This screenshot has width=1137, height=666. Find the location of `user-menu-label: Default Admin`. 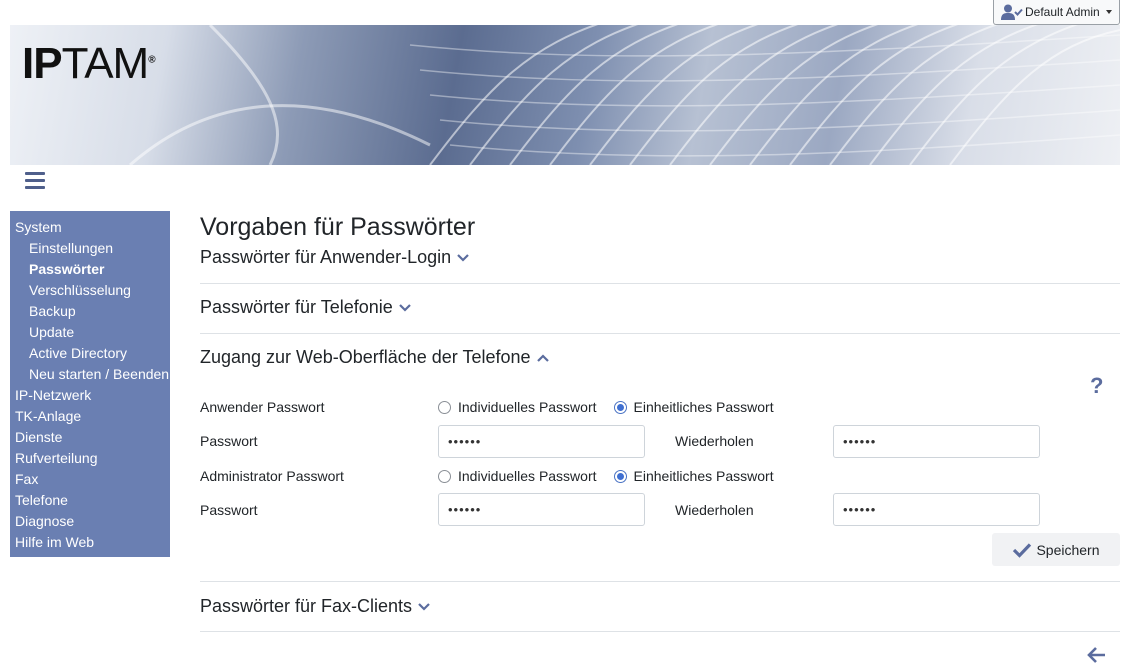

user-menu-label: Default Admin is located at coordinates (1062, 12).